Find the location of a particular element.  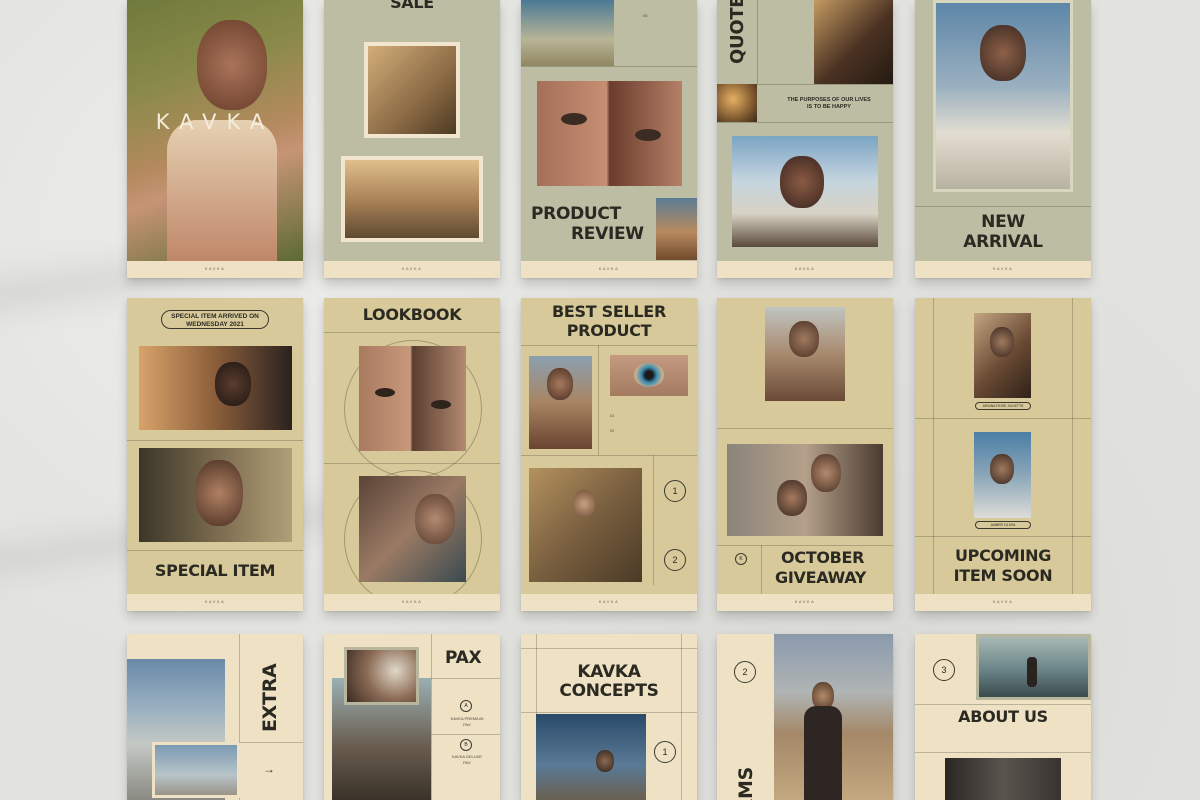

card-kavka-concepts: KAVKA CONCEPTS 1 is located at coordinates (609, 717).